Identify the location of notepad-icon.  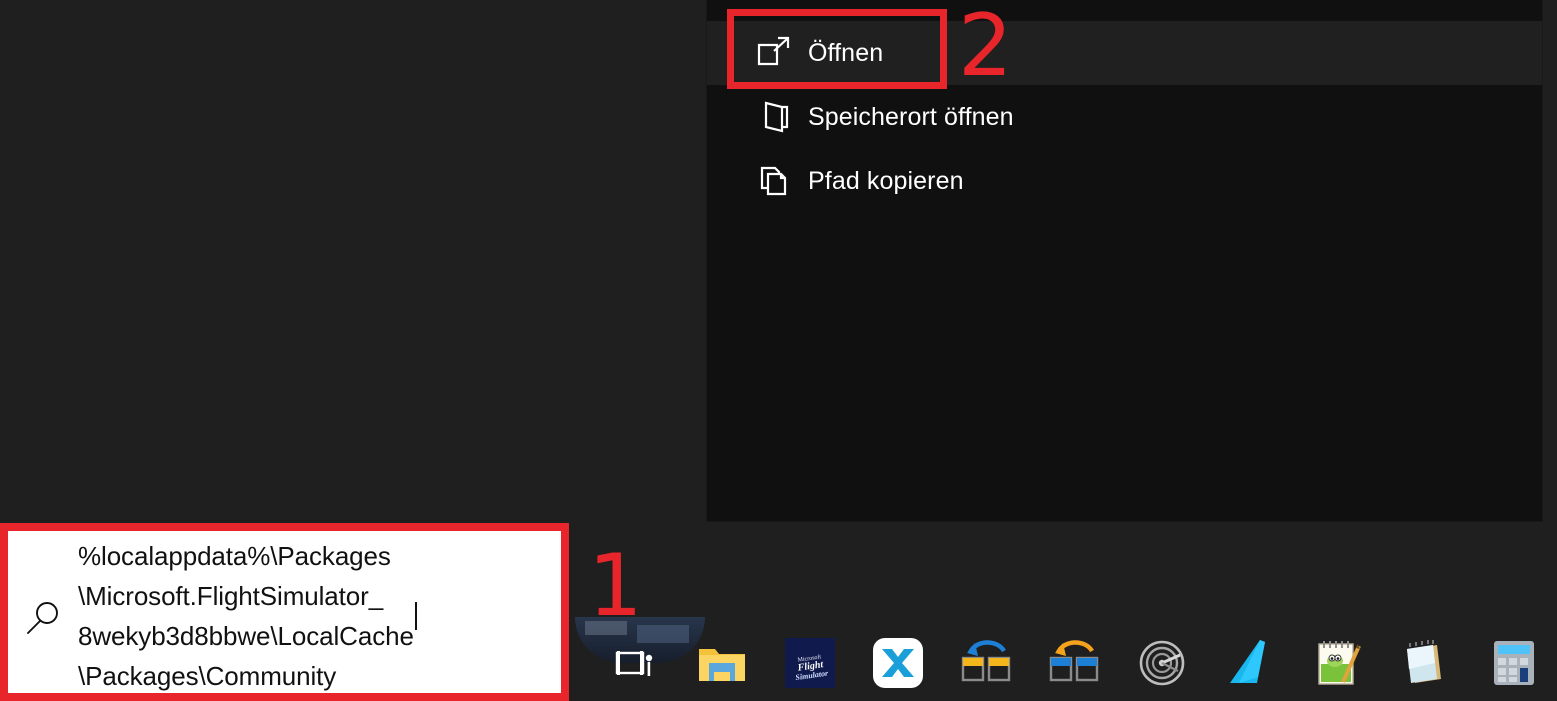
(1426, 663).